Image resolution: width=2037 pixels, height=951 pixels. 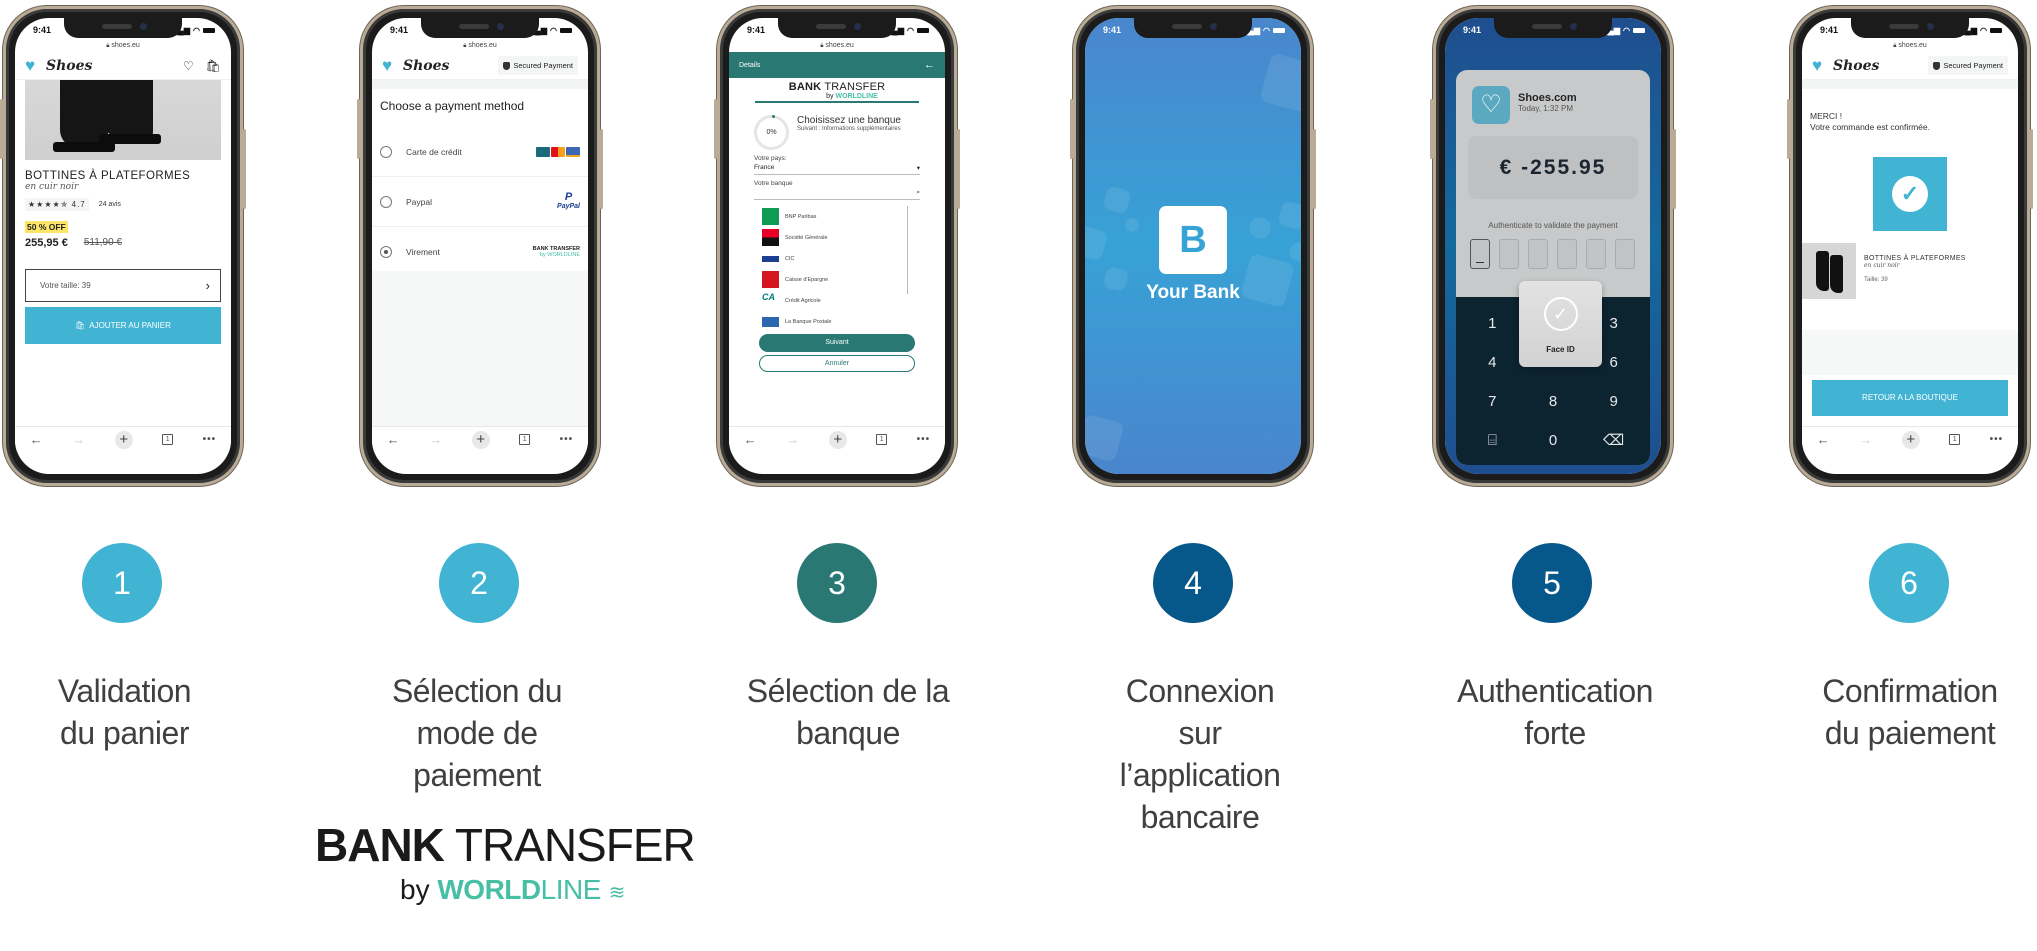 I want to click on add-to-cart-button: 🛍︎ AJOUTER AU PANIER, so click(x=123, y=325).